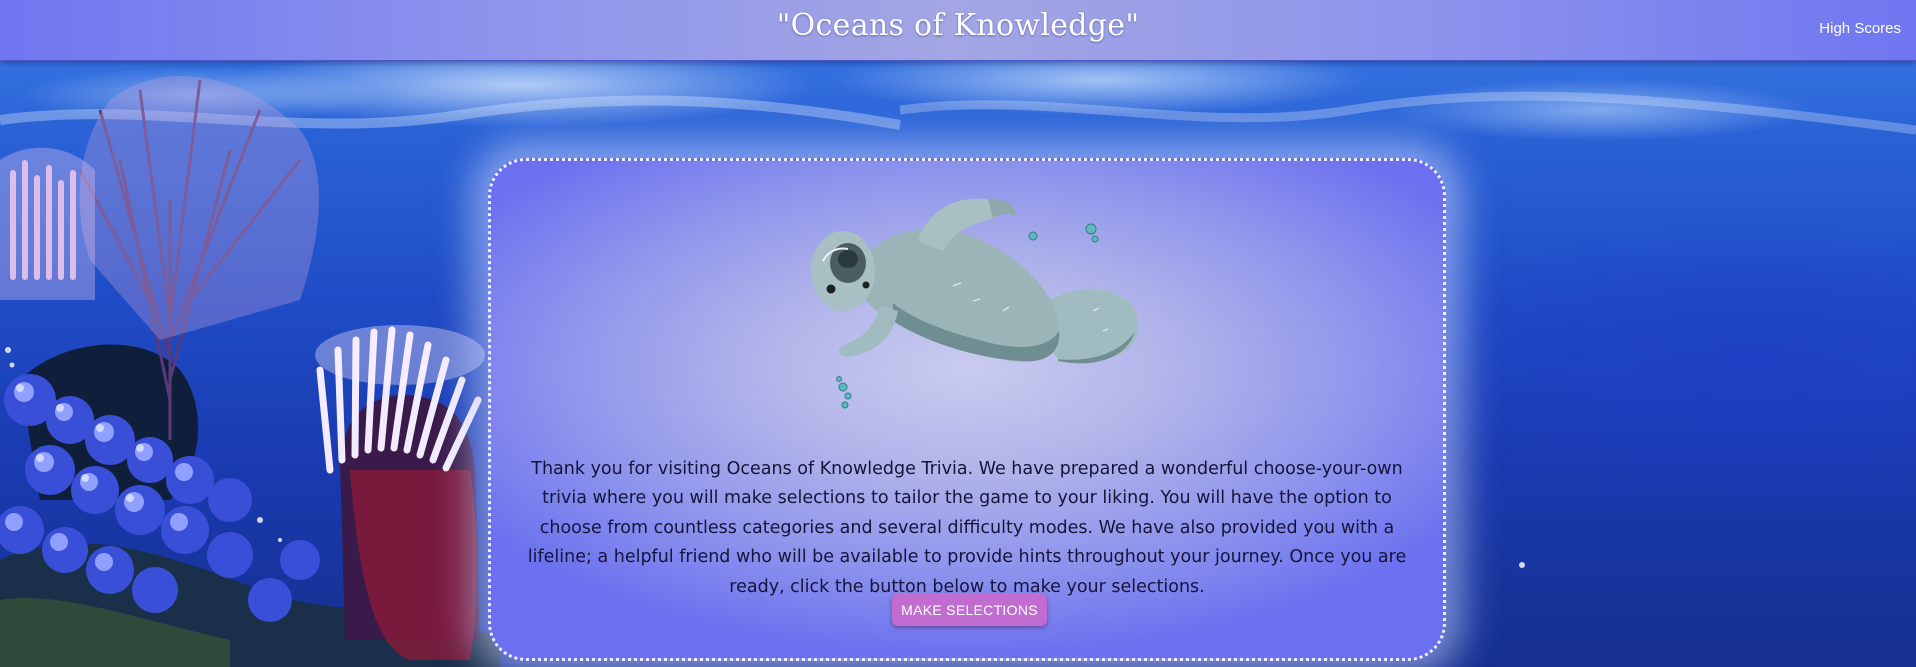  What do you see at coordinates (958, 25) in the screenshot?
I see `site-title: "Oceans of Knowledge"` at bounding box center [958, 25].